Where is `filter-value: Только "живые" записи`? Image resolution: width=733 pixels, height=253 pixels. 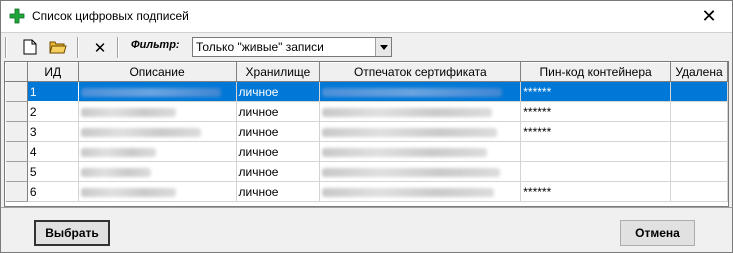 filter-value: Только "живые" записи is located at coordinates (260, 47).